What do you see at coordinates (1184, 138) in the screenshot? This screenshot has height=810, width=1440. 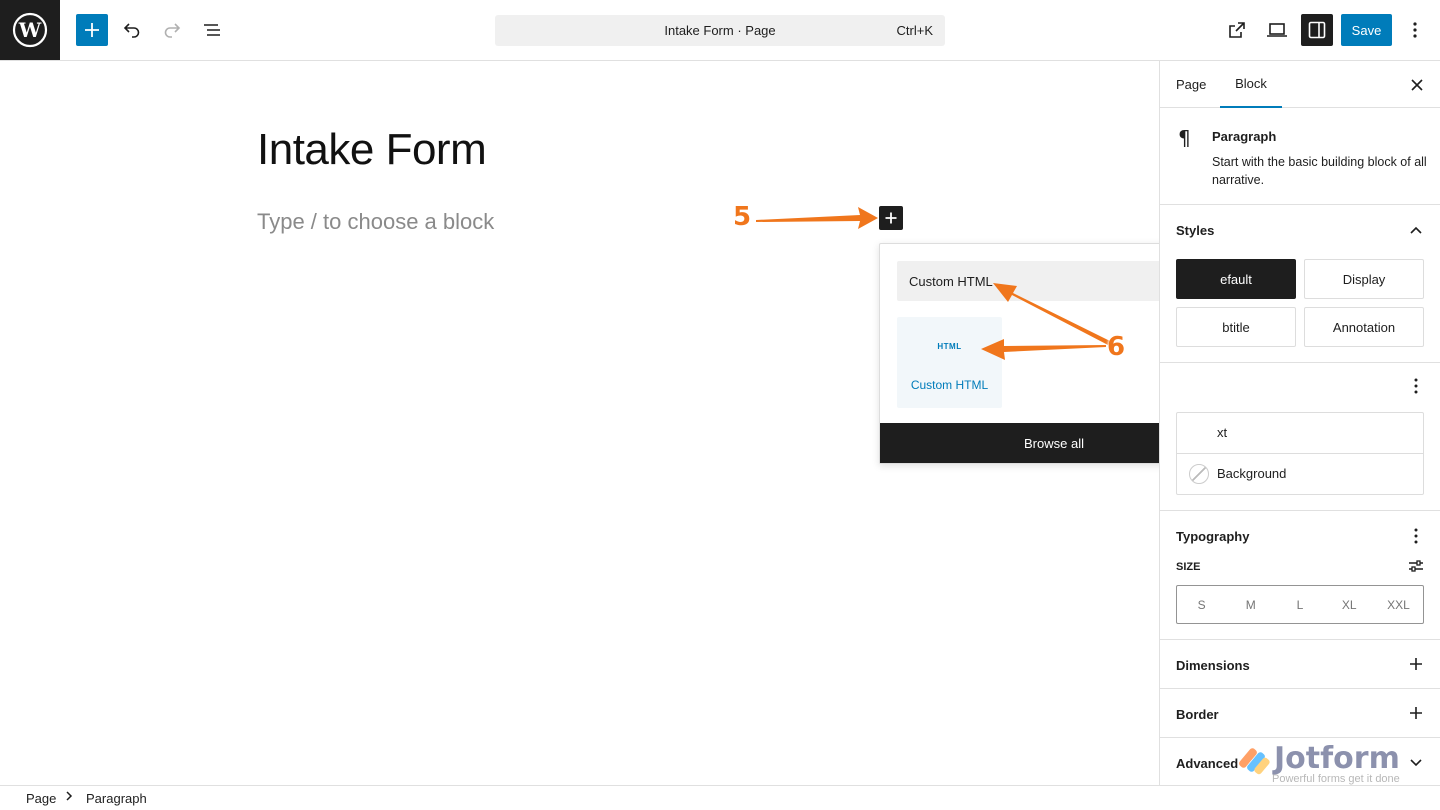 I see `paragraph-icon: ¶` at bounding box center [1184, 138].